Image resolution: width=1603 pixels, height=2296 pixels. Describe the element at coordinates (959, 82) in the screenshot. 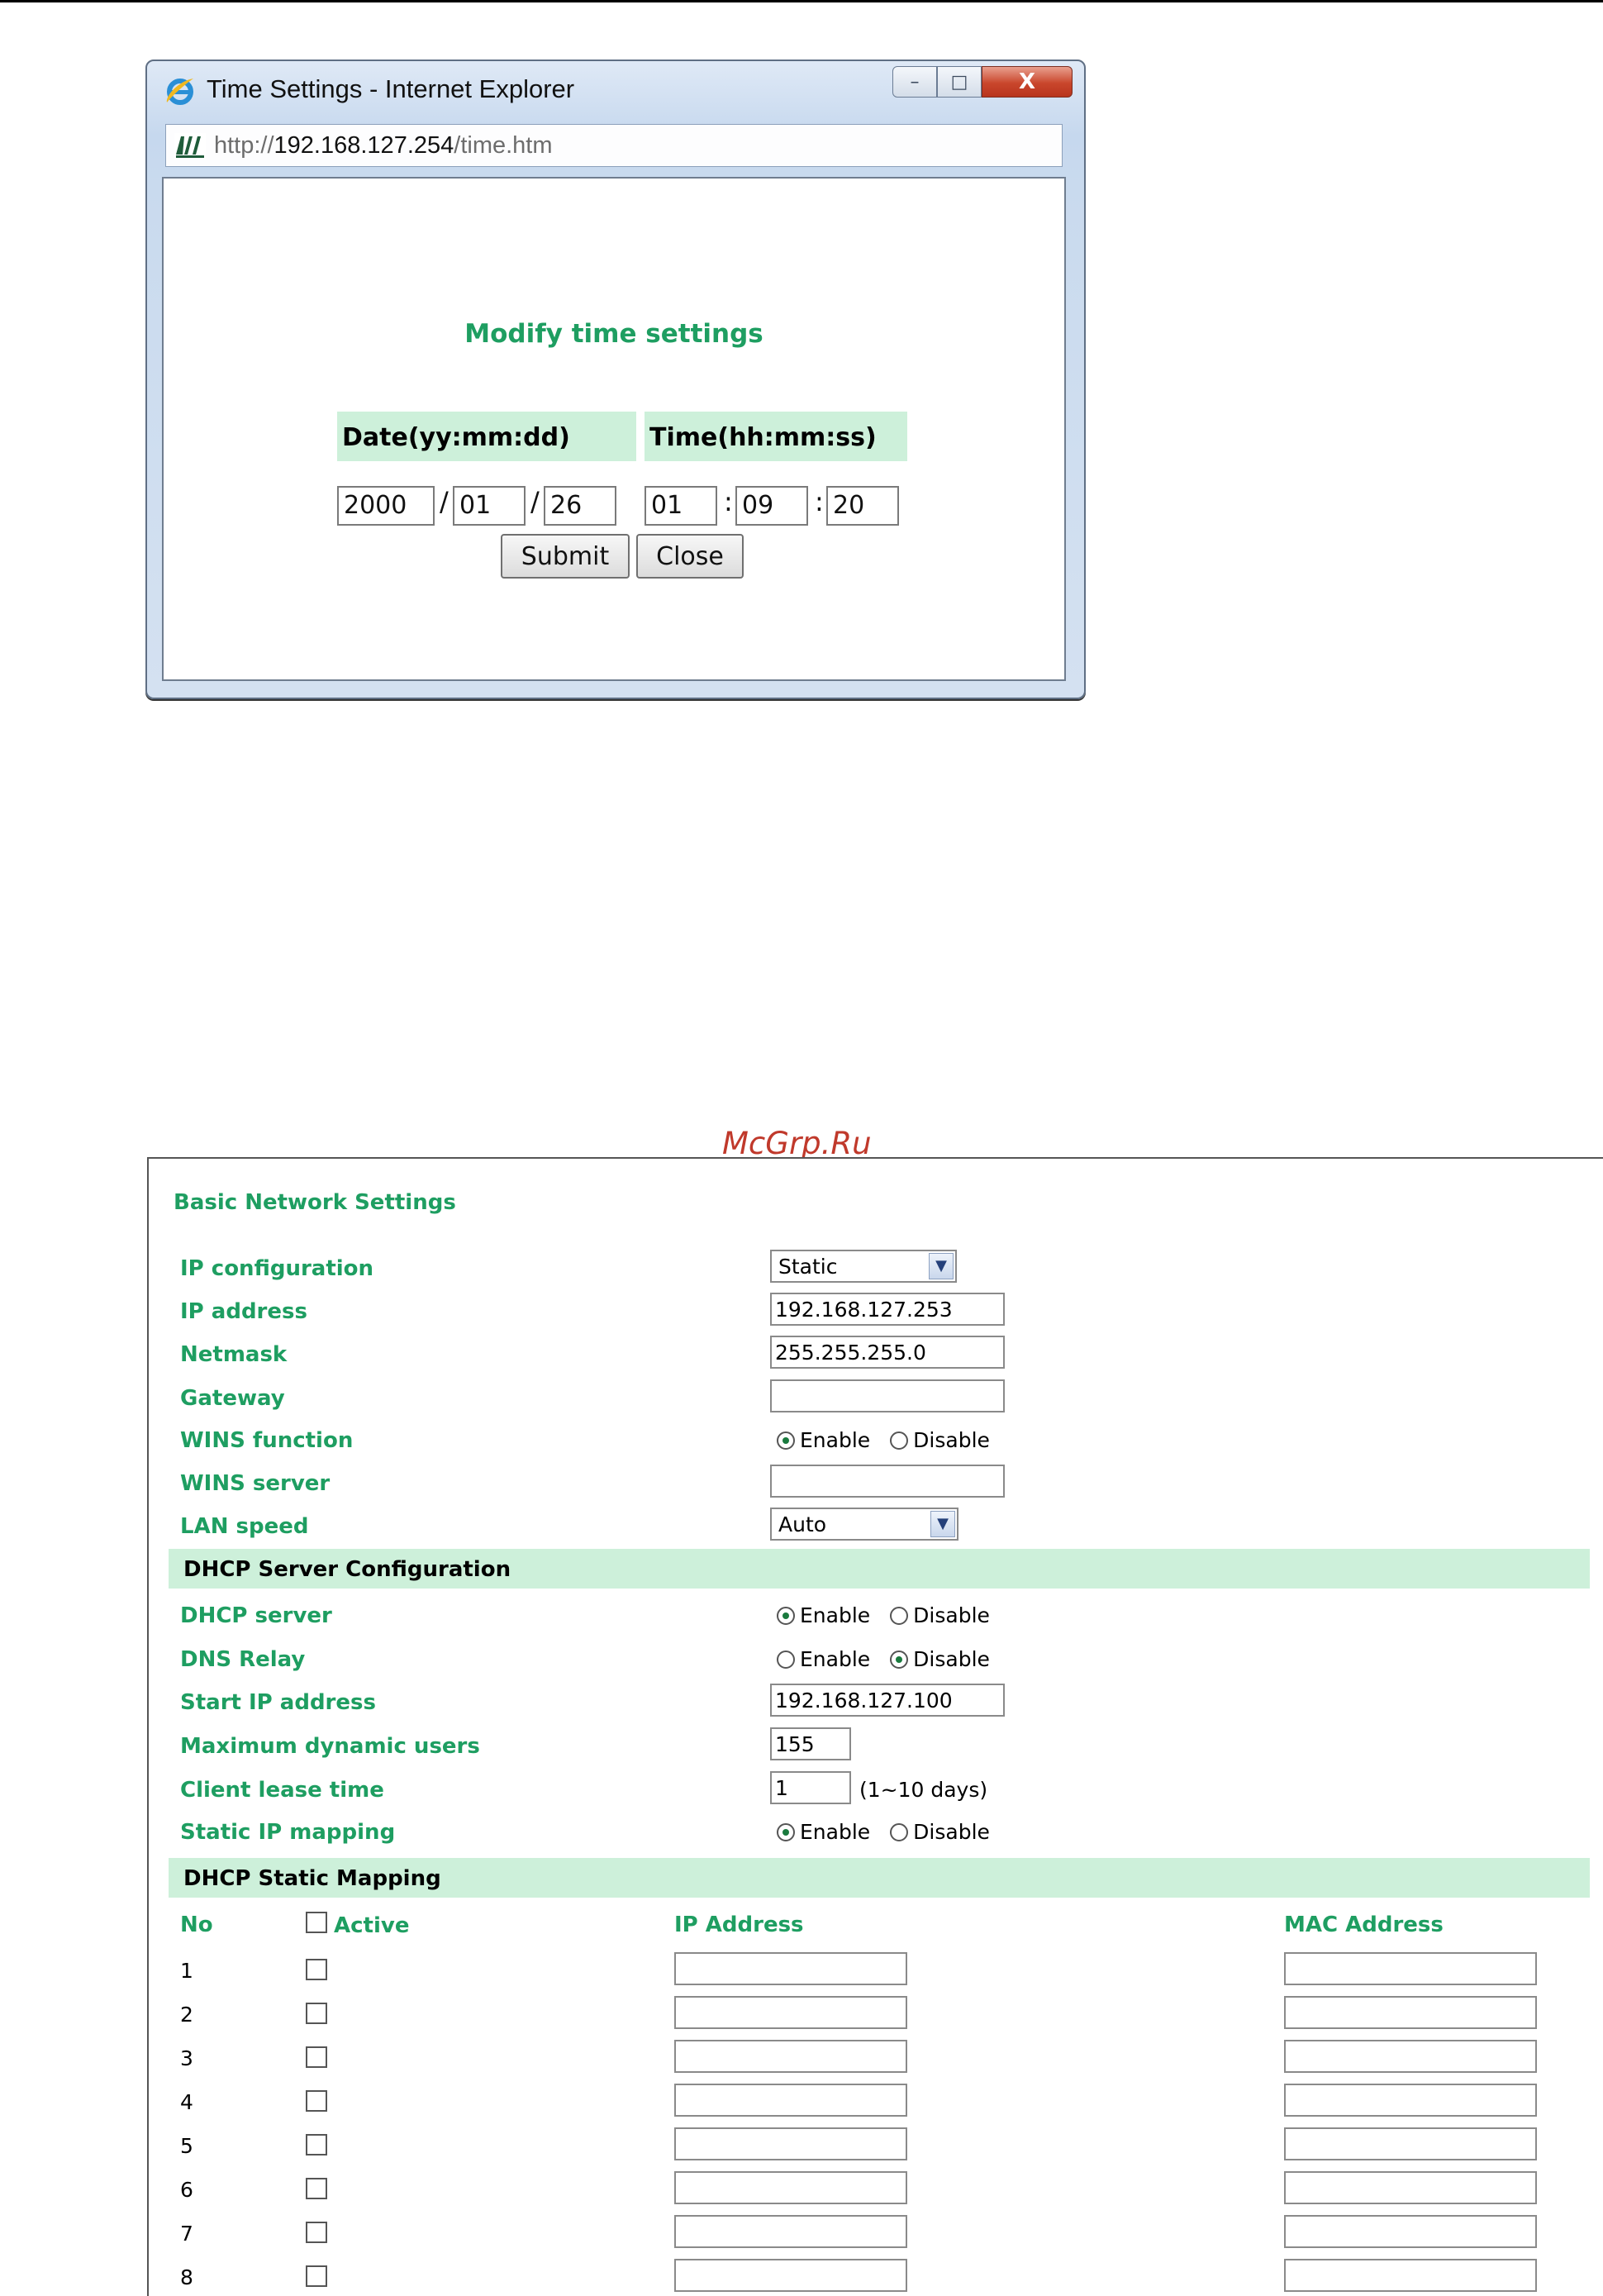

I see `maximize-button: □` at that location.